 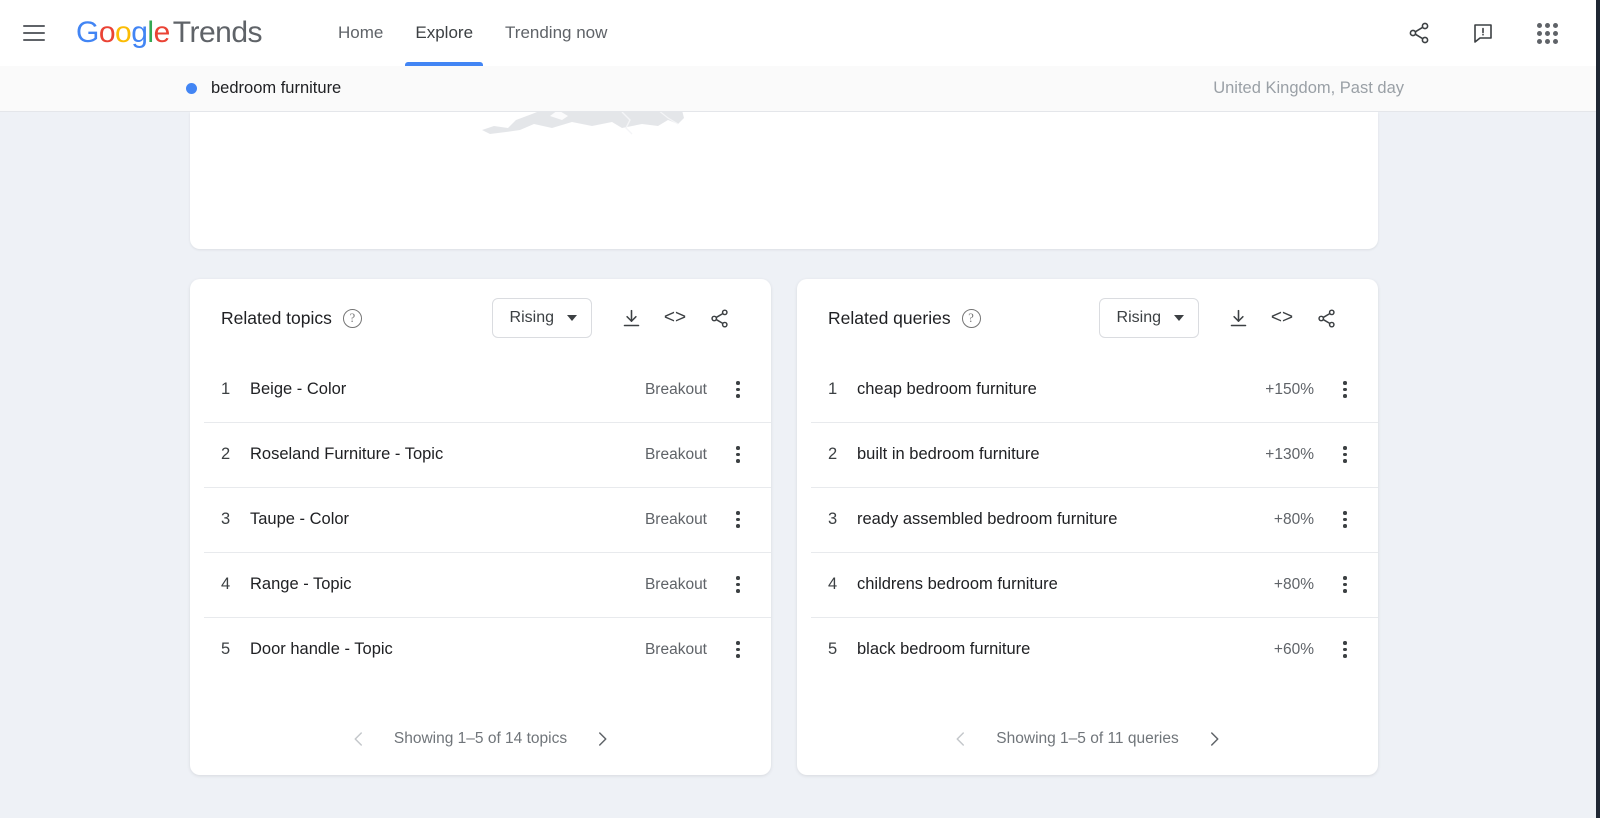 What do you see at coordinates (162, 32) in the screenshot?
I see `logo-letter: e` at bounding box center [162, 32].